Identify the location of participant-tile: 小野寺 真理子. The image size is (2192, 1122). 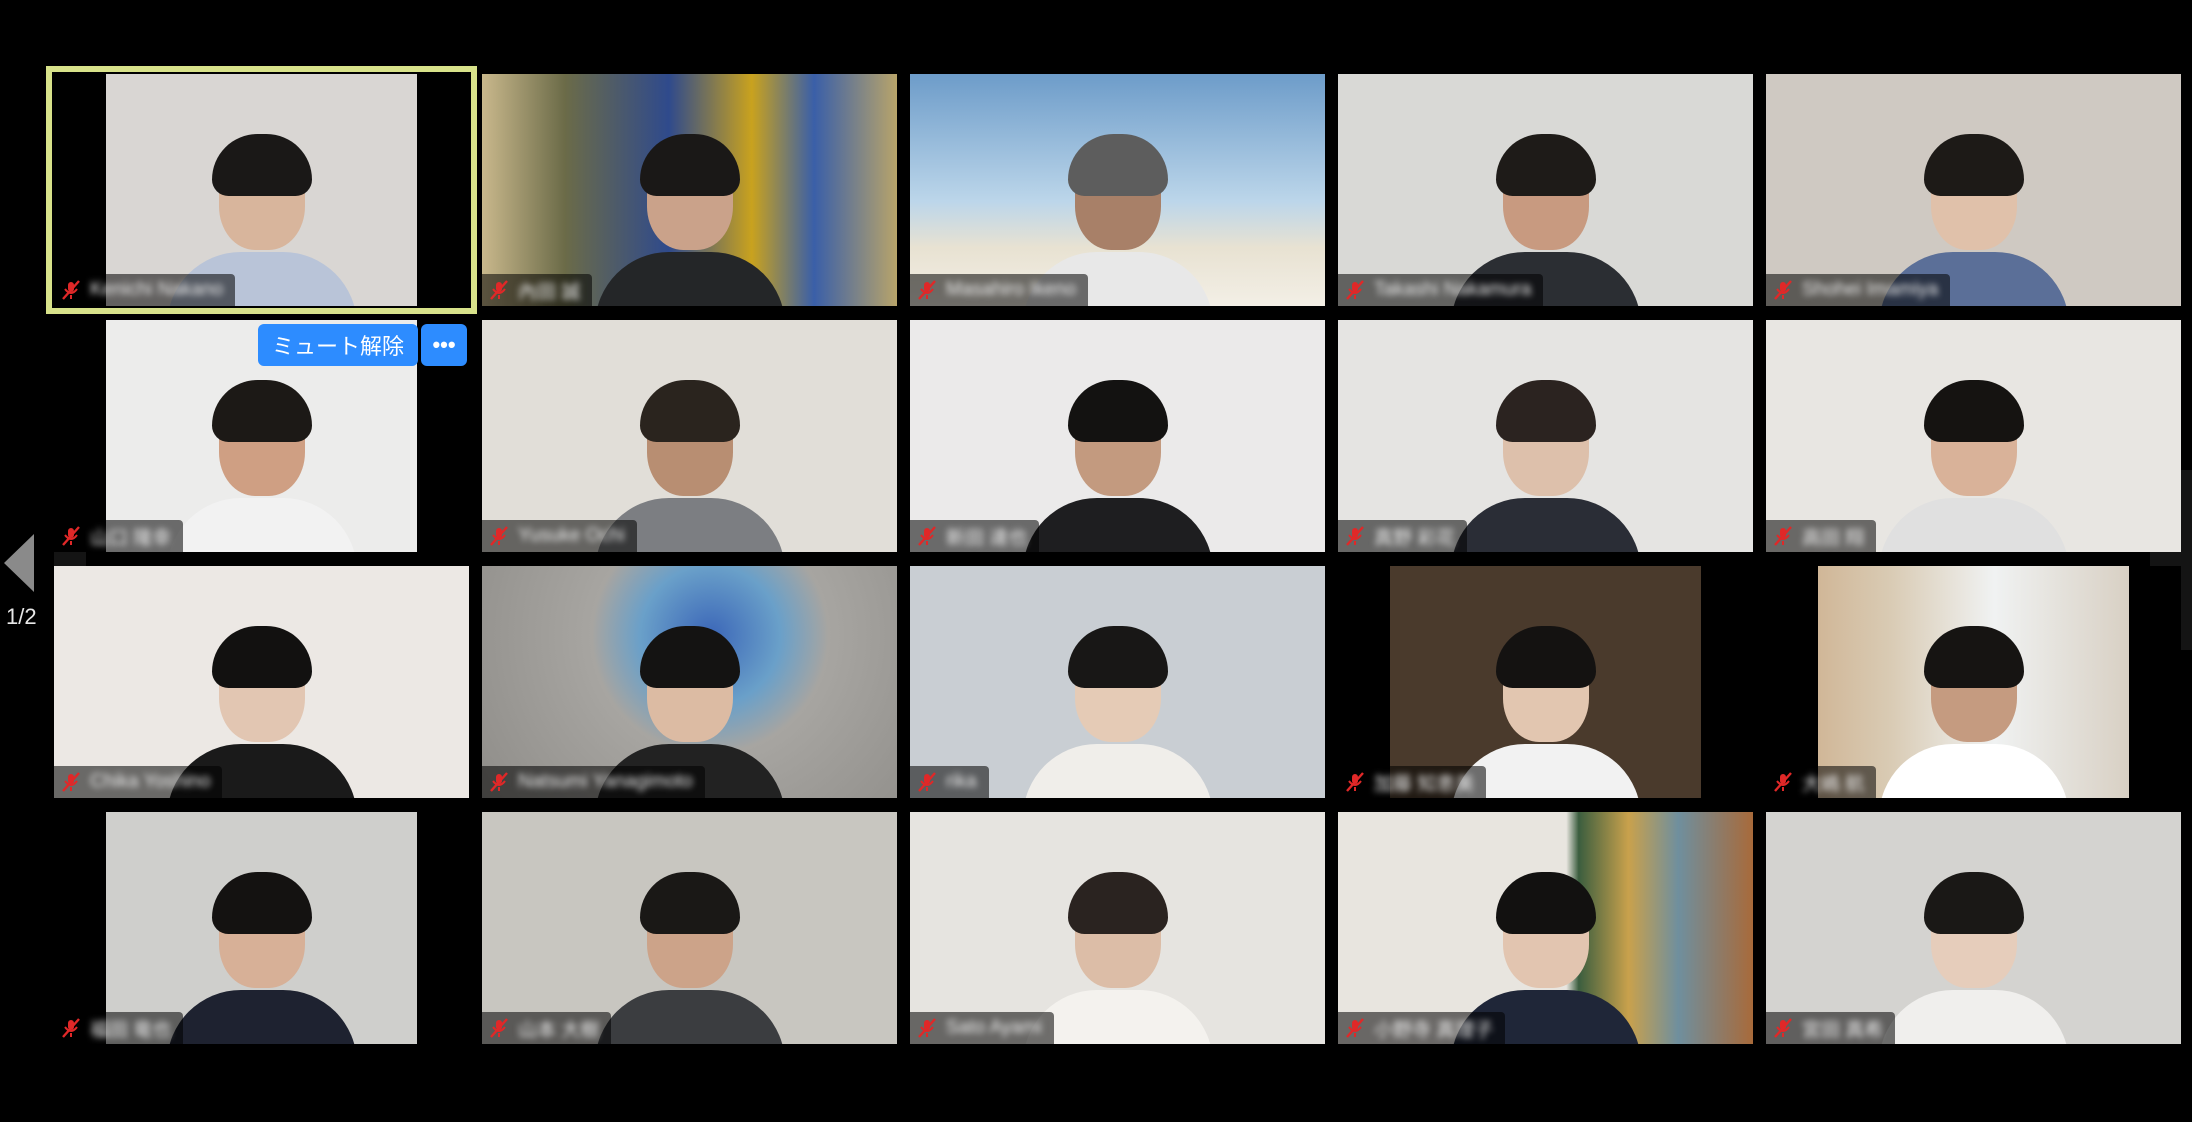
(1545, 928).